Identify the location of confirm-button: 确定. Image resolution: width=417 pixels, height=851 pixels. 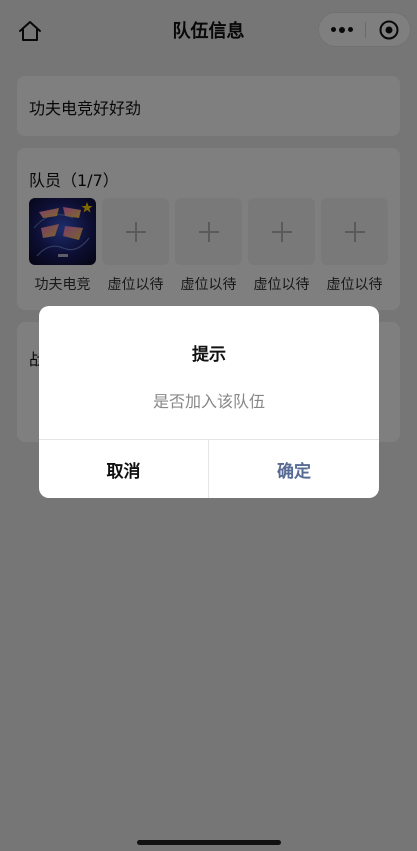
(294, 469).